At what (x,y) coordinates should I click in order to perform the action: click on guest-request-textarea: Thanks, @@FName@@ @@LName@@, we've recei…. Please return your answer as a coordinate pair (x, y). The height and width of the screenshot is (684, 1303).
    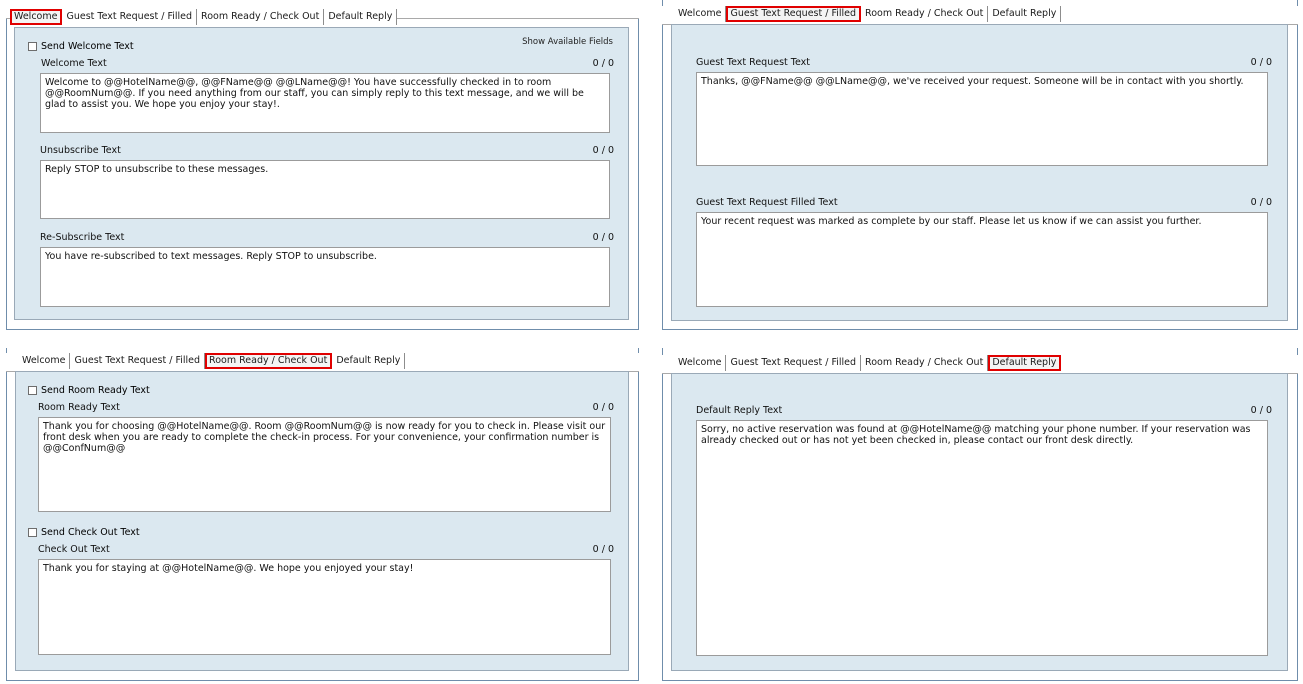
    Looking at the image, I should click on (982, 119).